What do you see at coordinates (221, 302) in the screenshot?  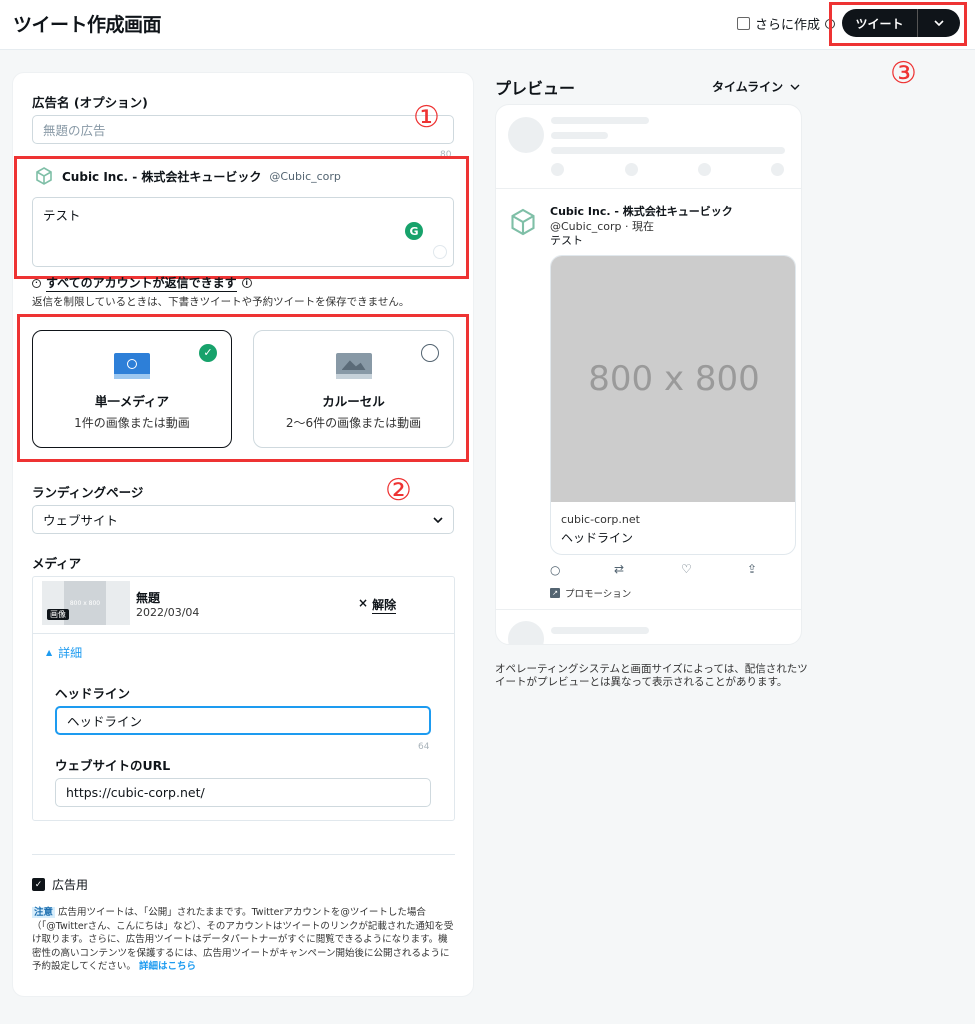 I see `reply-note: 返信を制限しているときは、下書きツイートや予約ツイートを保存できません。` at bounding box center [221, 302].